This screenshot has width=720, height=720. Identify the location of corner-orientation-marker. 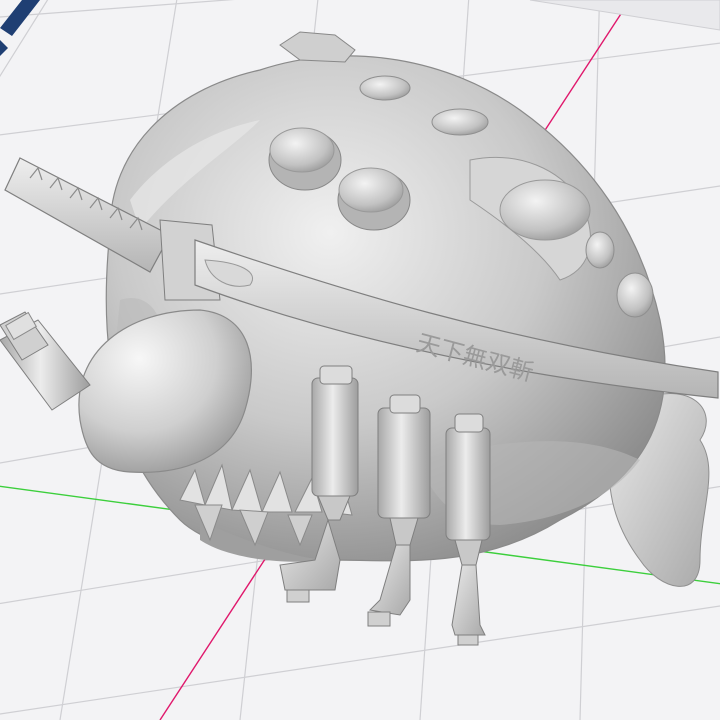
(20, 28).